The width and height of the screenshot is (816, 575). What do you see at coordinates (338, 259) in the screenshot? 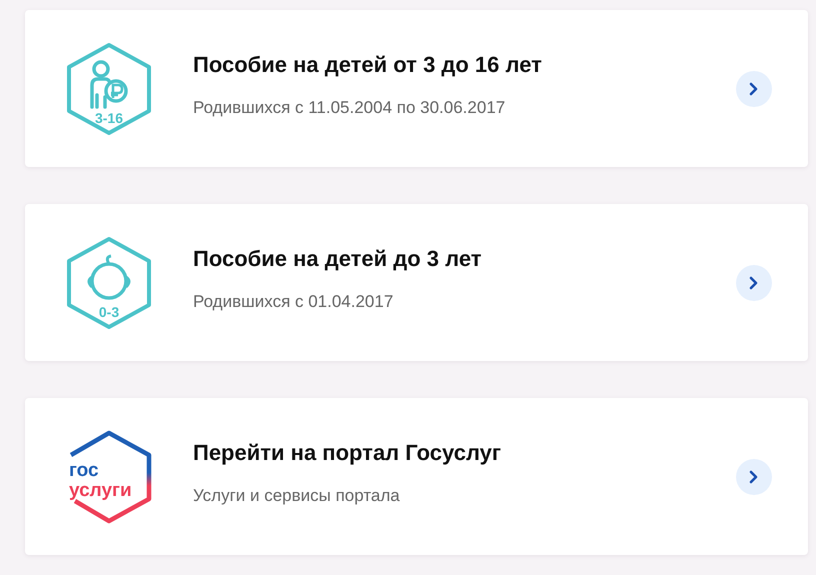
I see `card-title: Пособие на детей до 3 лет` at bounding box center [338, 259].